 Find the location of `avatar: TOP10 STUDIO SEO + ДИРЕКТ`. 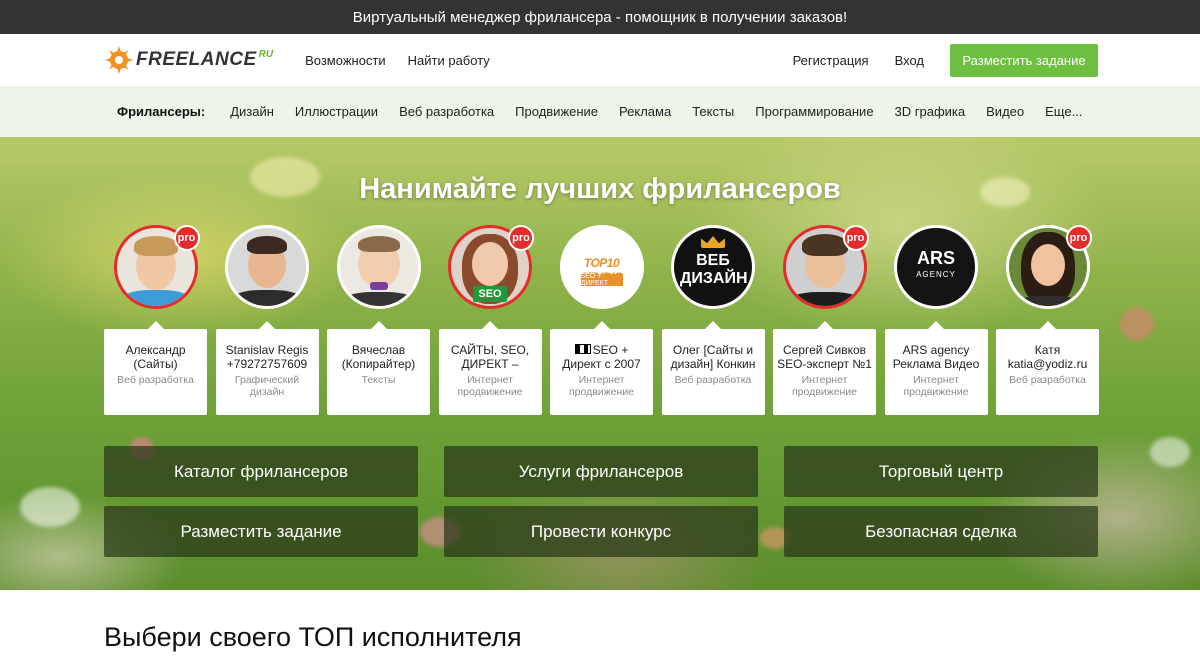

avatar: TOP10 STUDIO SEO + ДИРЕКТ is located at coordinates (601, 267).